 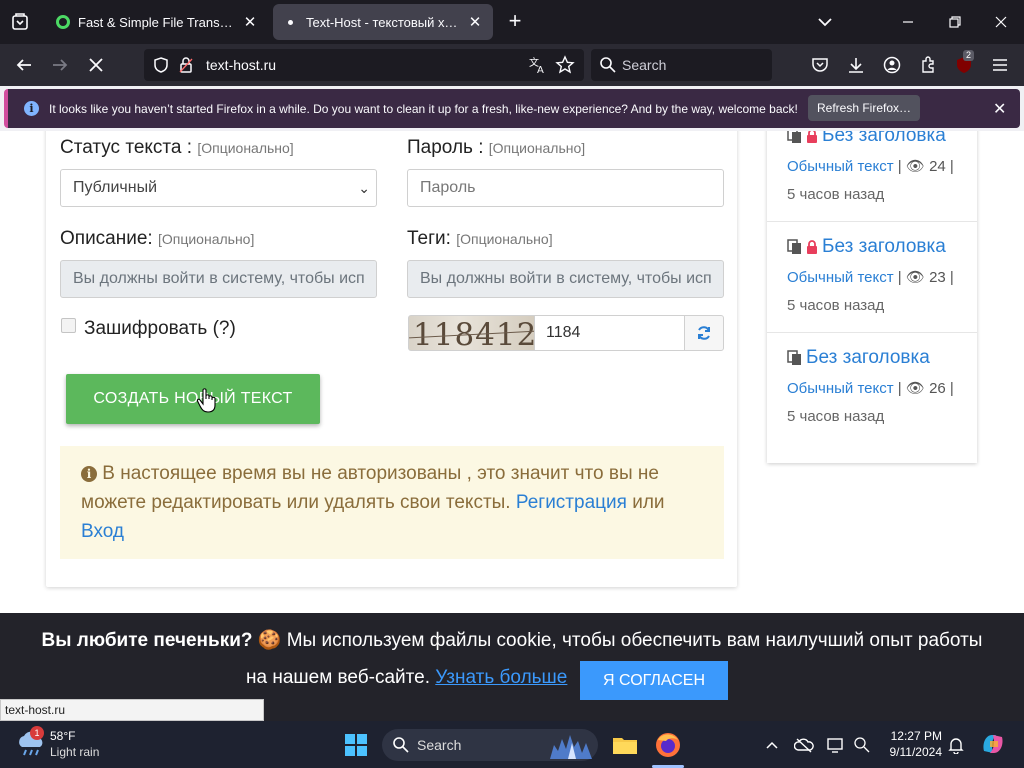 What do you see at coordinates (1000, 65) in the screenshot?
I see `hamburger-menu-icon` at bounding box center [1000, 65].